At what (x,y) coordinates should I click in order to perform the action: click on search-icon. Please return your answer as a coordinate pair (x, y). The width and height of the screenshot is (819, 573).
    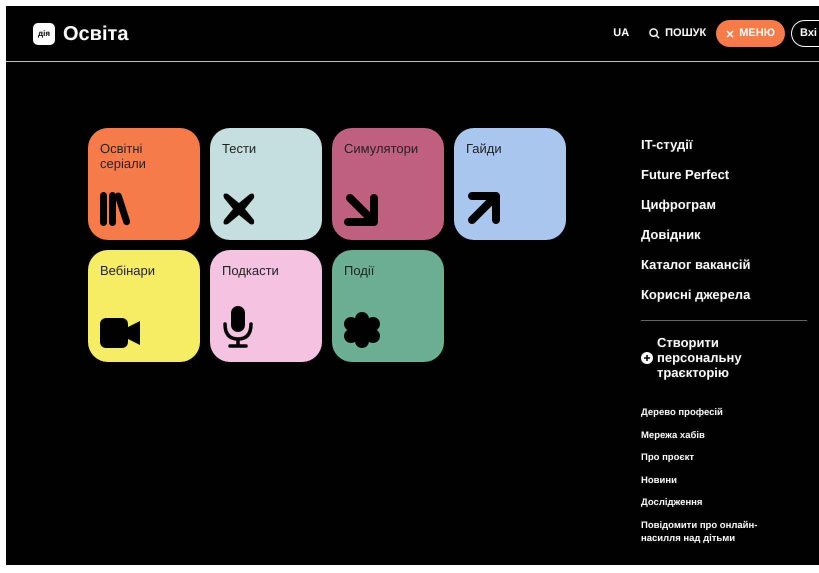
    Looking at the image, I should click on (654, 33).